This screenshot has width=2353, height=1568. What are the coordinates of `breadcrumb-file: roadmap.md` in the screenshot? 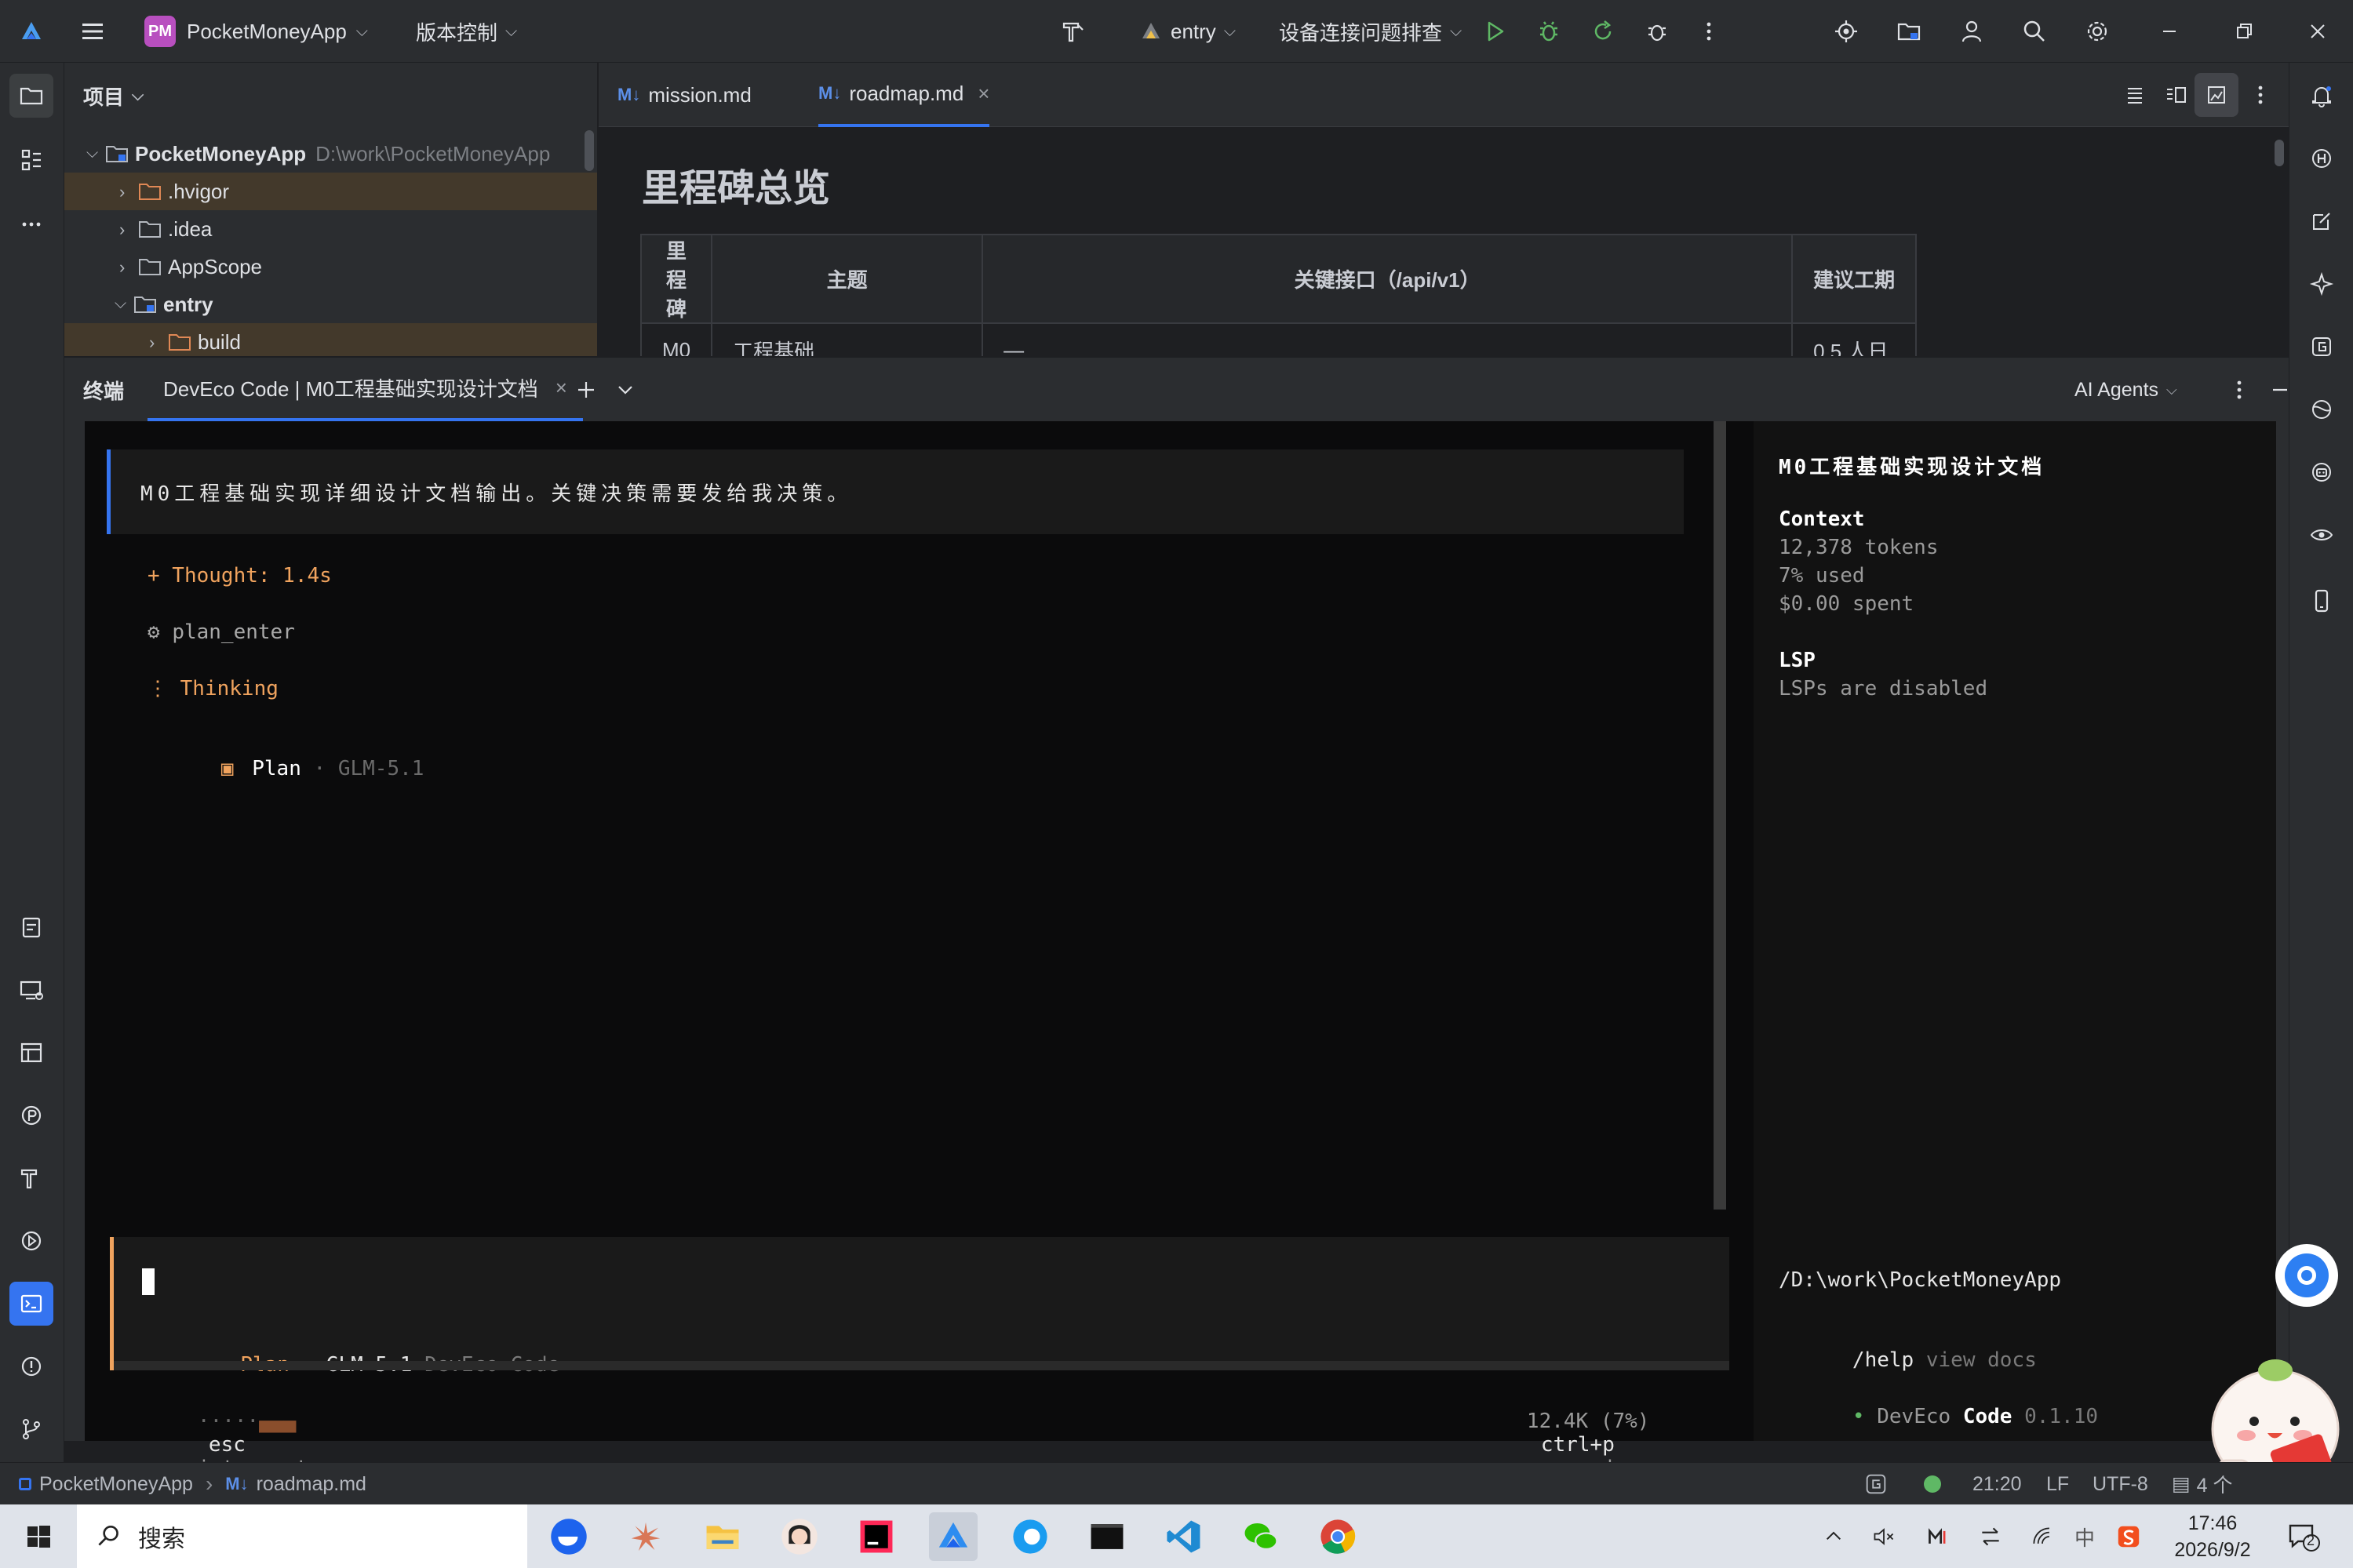 It's located at (312, 1484).